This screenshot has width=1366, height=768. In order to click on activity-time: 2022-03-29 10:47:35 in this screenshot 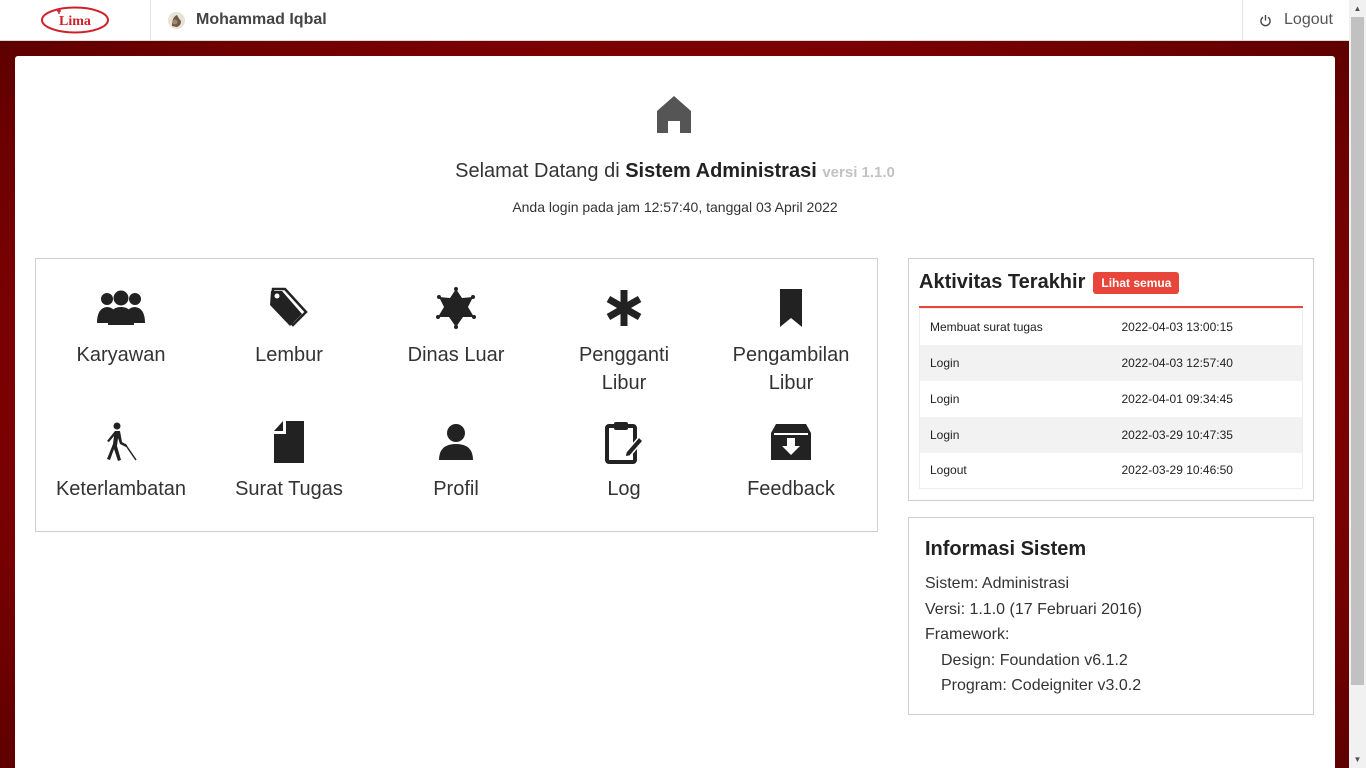, I will do `click(1207, 434)`.